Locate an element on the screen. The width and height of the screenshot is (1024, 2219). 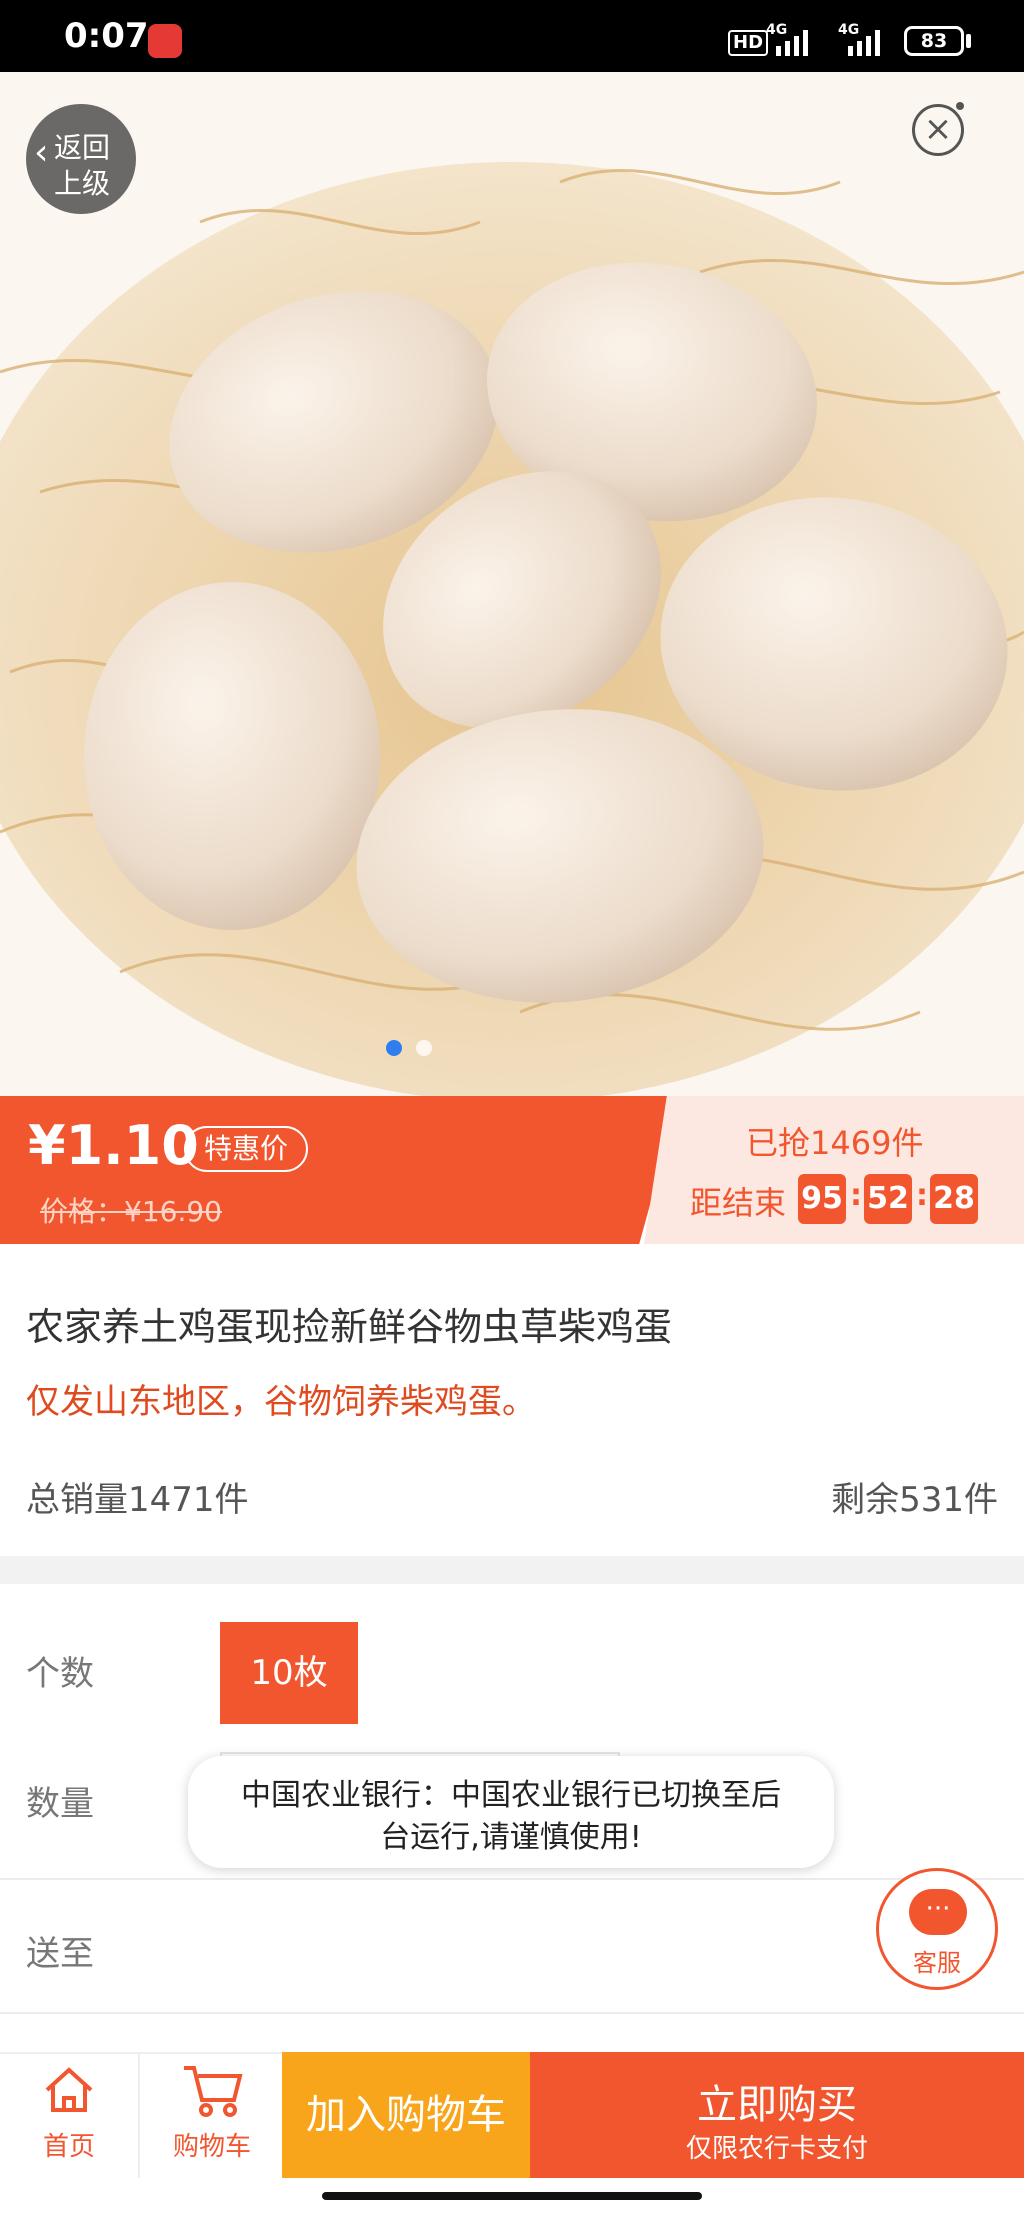
buy-now-button: 立即购买 仅限农行卡支付 is located at coordinates (777, 2115).